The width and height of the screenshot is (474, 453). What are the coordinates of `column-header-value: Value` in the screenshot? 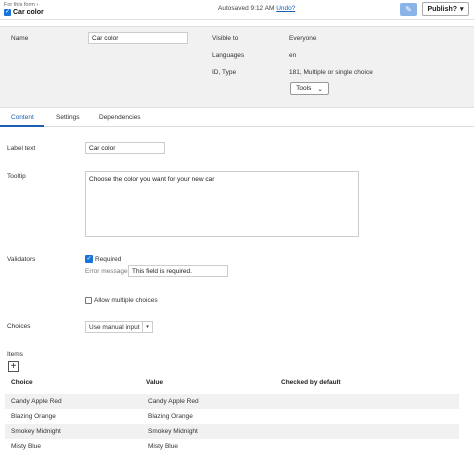 It's located at (154, 382).